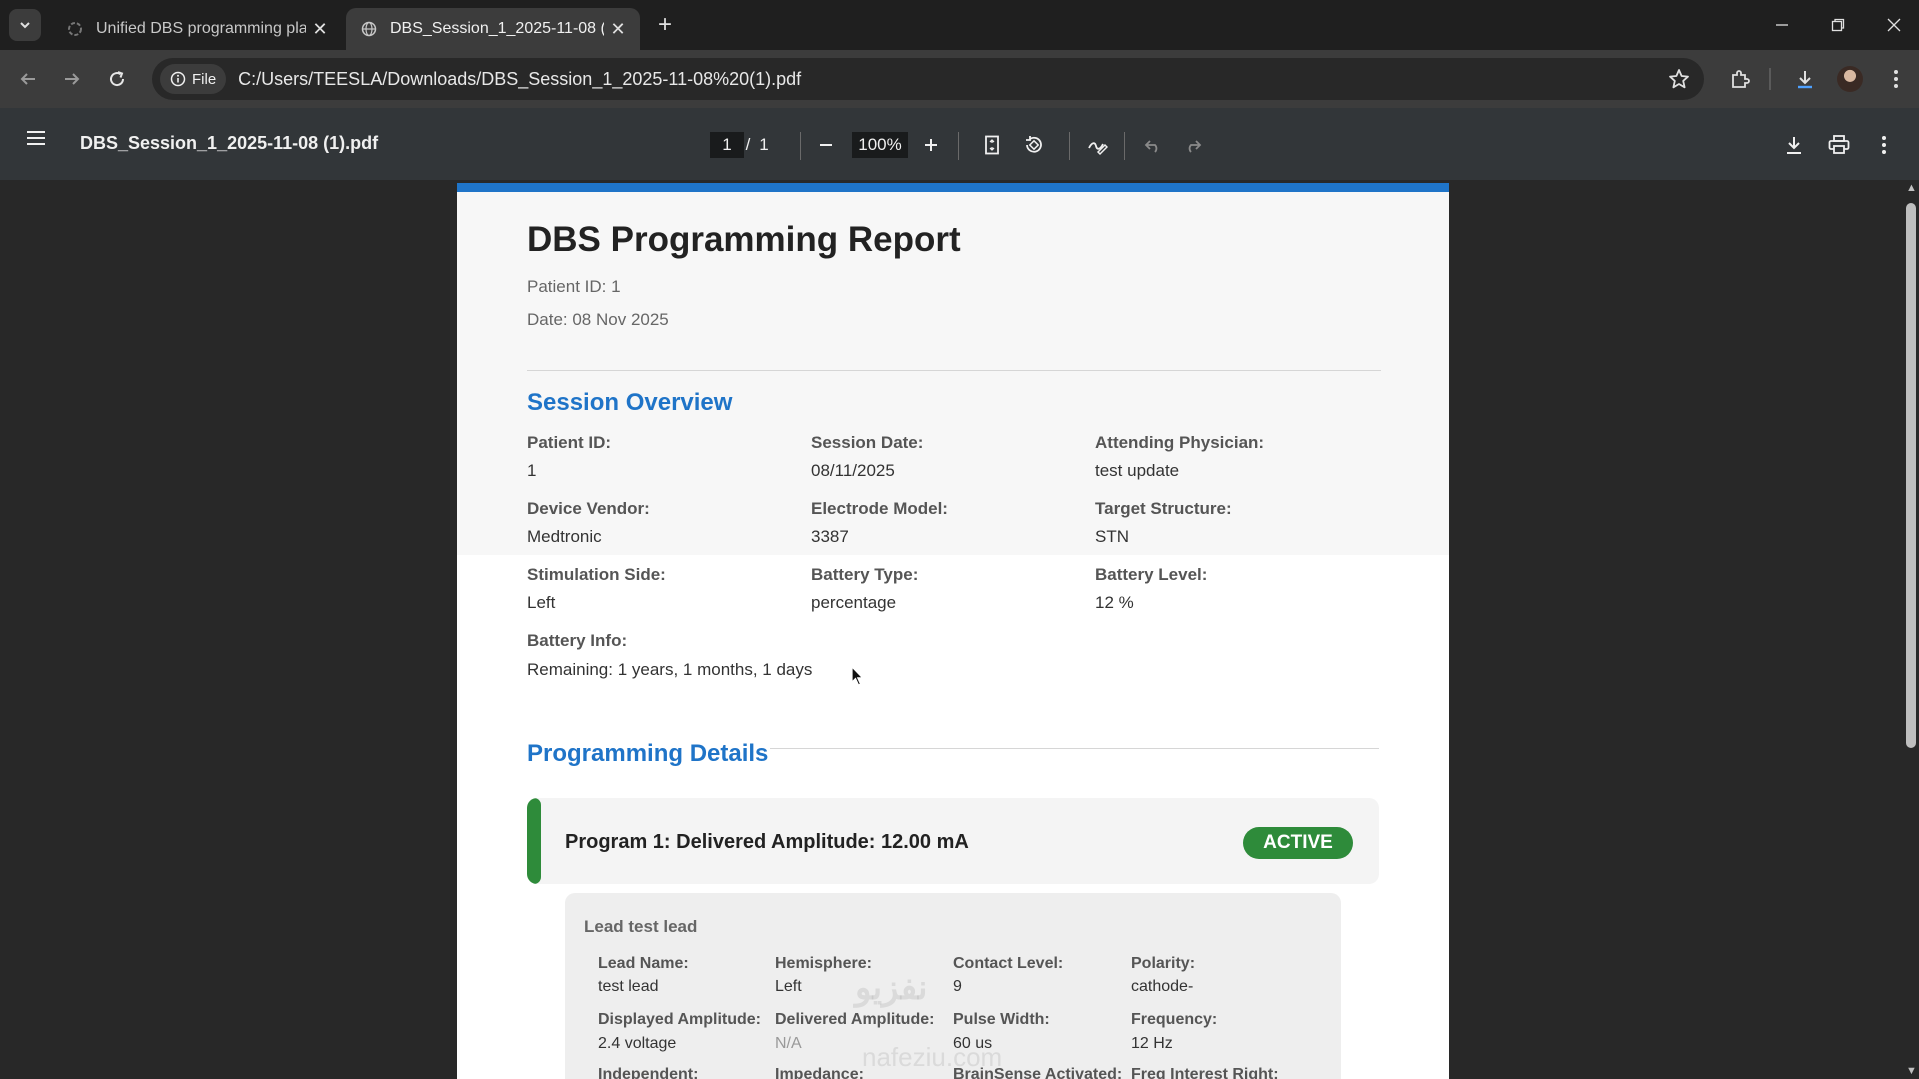 This screenshot has height=1079, width=1919. Describe the element at coordinates (1740, 79) in the screenshot. I see `extensions-puzzle-icon` at that location.